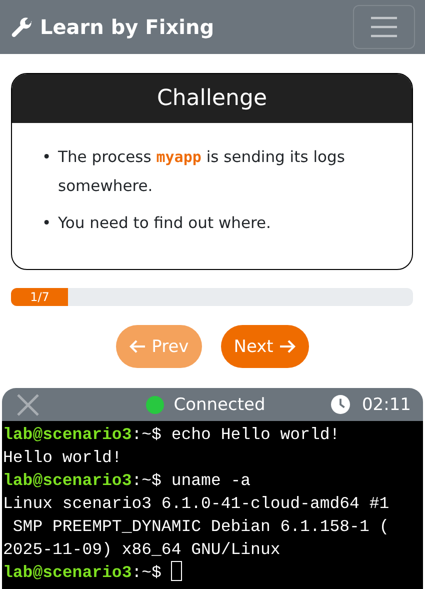 This screenshot has width=425, height=589. I want to click on challenge-text: You need to find out where., so click(164, 223).